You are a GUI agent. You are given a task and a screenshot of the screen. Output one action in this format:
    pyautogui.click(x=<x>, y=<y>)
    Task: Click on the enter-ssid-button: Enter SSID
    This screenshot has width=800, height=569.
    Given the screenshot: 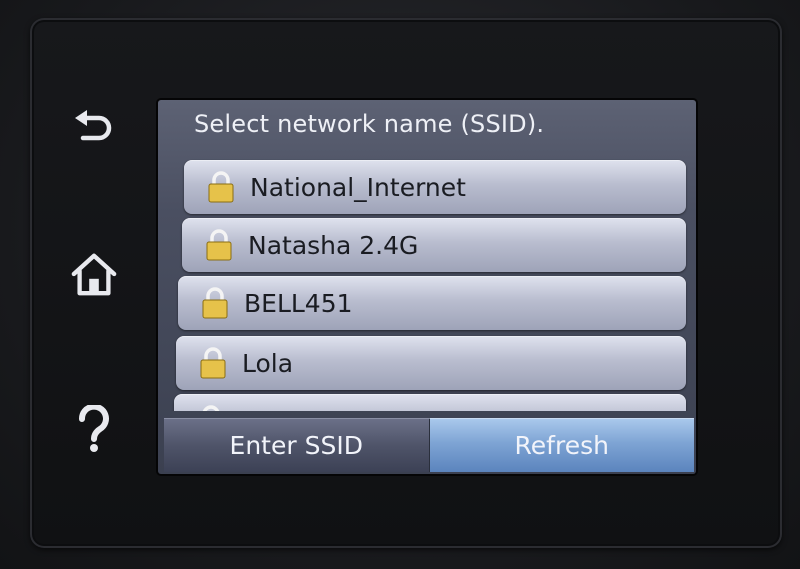 What is the action you would take?
    pyautogui.click(x=296, y=445)
    